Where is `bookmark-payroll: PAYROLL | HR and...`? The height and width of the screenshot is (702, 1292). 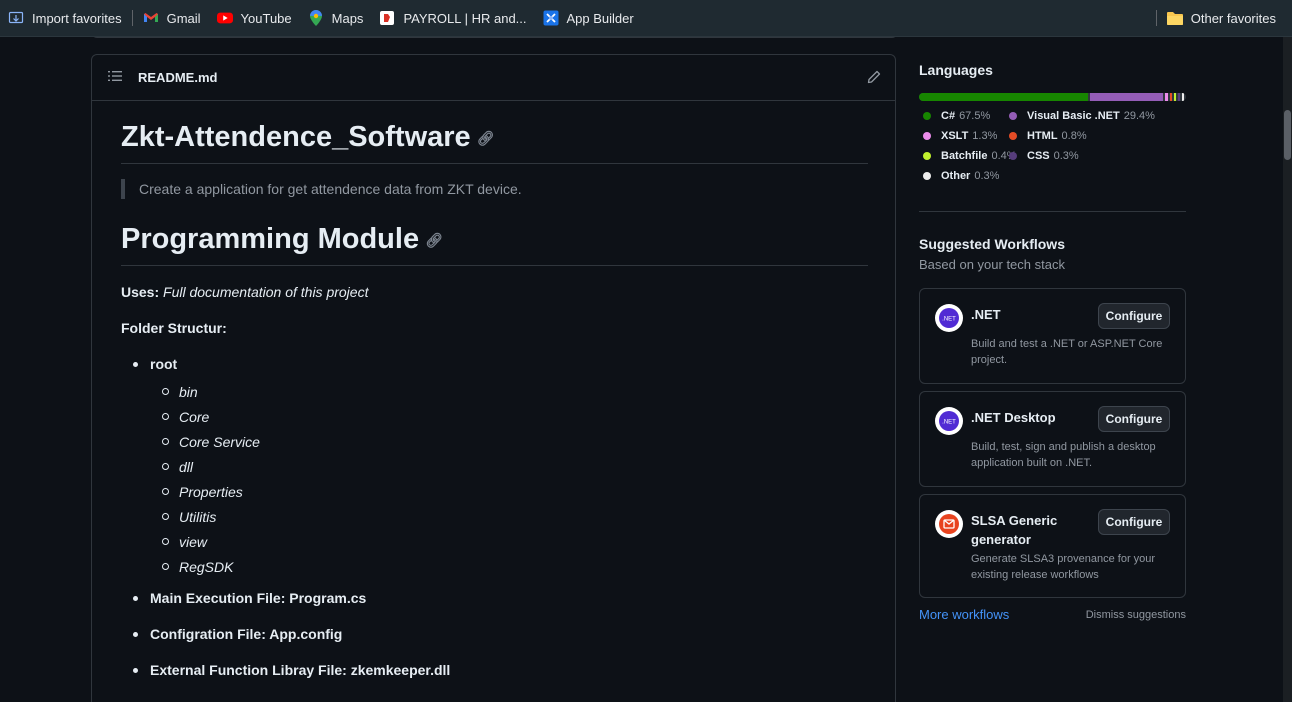 bookmark-payroll: PAYROLL | HR and... is located at coordinates (452, 18).